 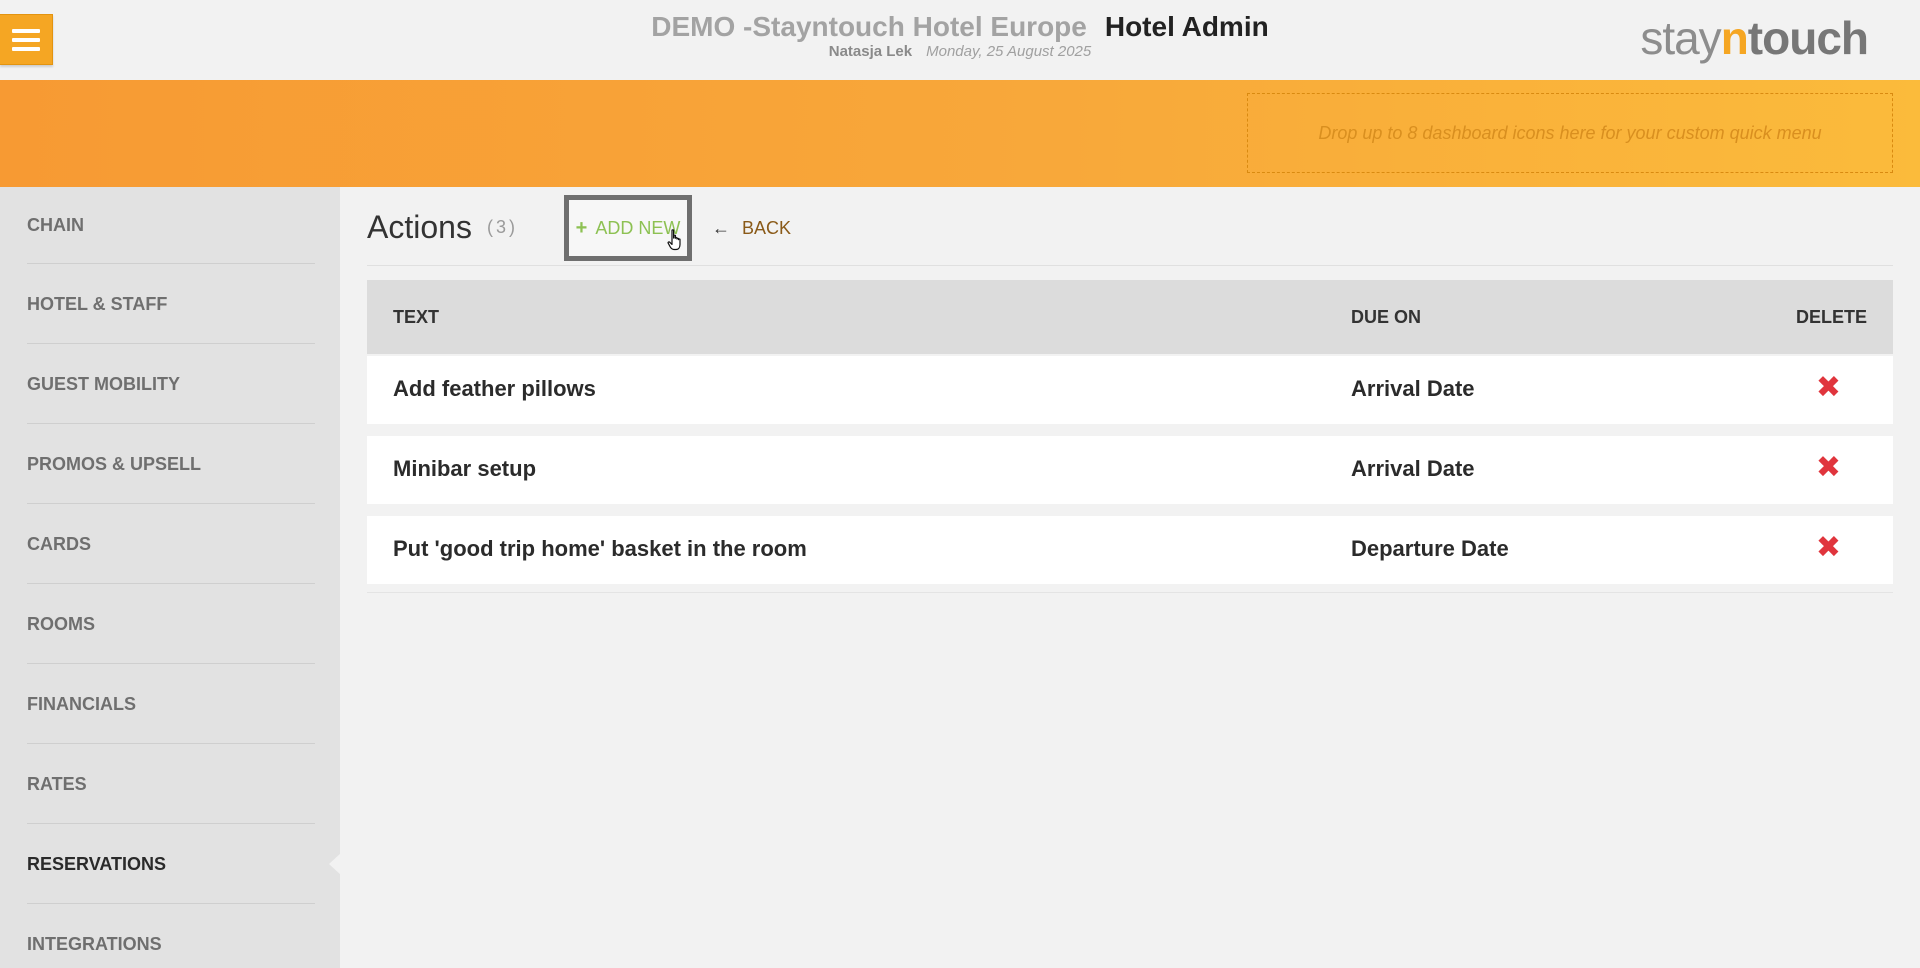 I want to click on sidebar-item-label: INTEGRATIONS, so click(x=94, y=943).